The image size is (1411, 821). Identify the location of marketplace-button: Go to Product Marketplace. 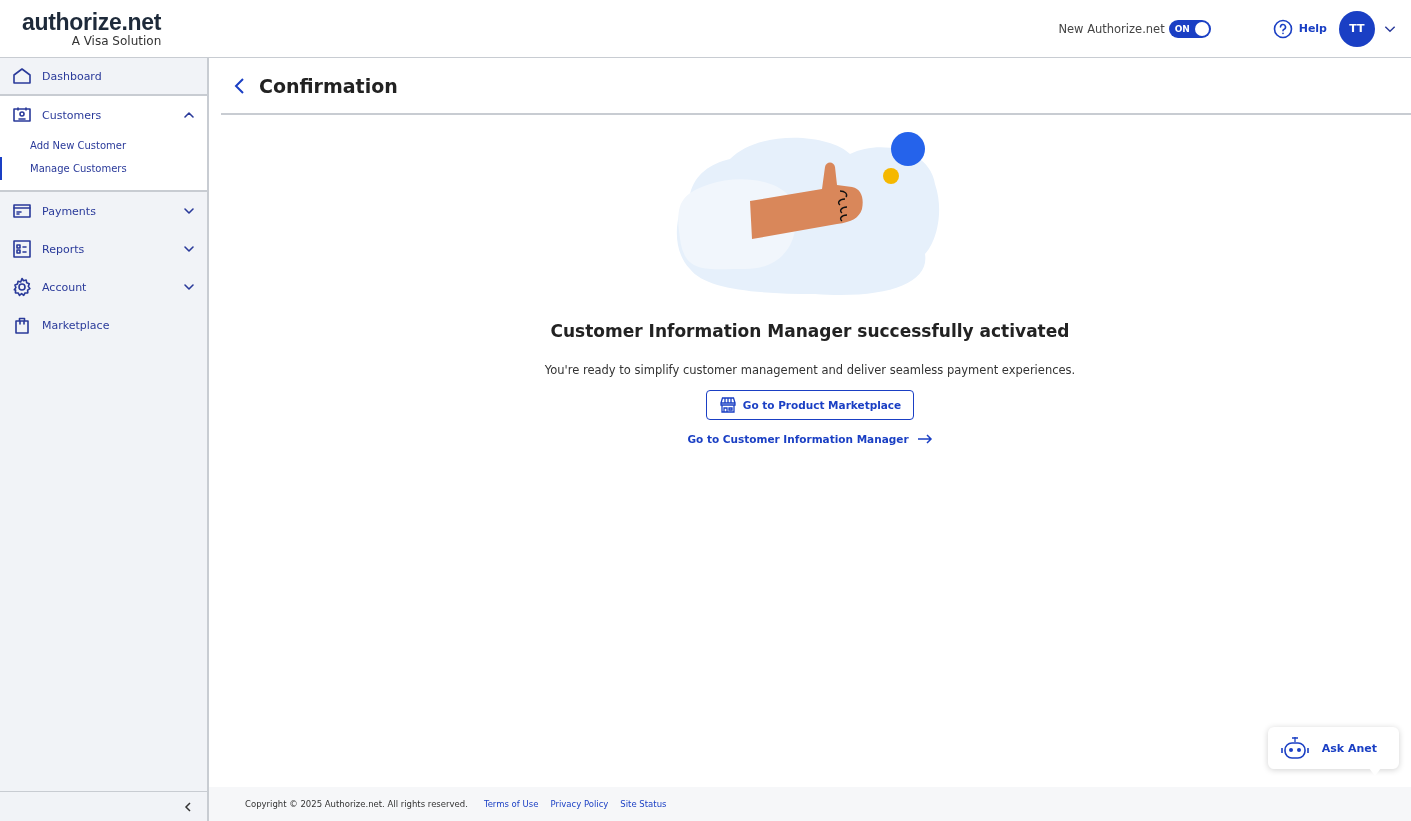
(810, 405).